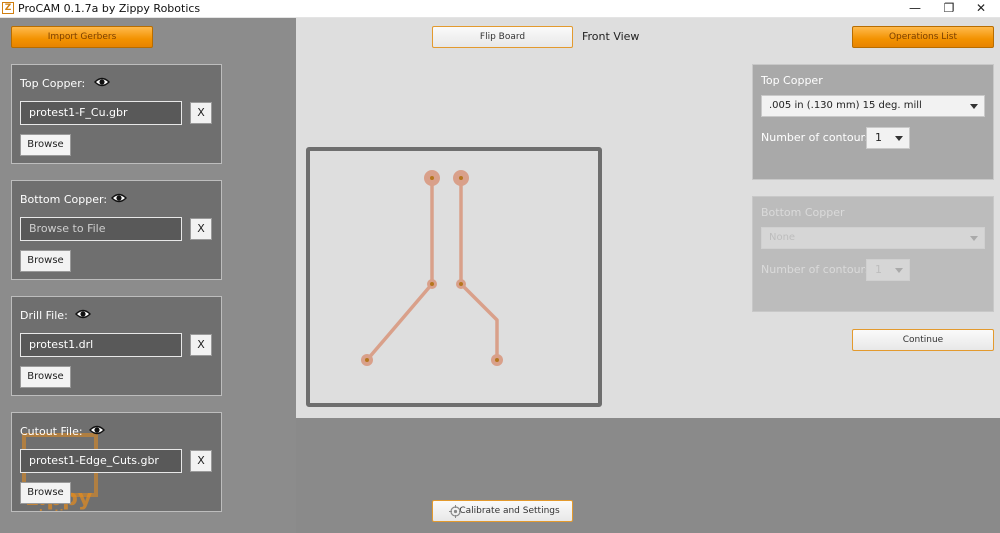 This screenshot has width=1000, height=533. What do you see at coordinates (818, 137) in the screenshot?
I see `top-copper-contours-label: Number of contours:` at bounding box center [818, 137].